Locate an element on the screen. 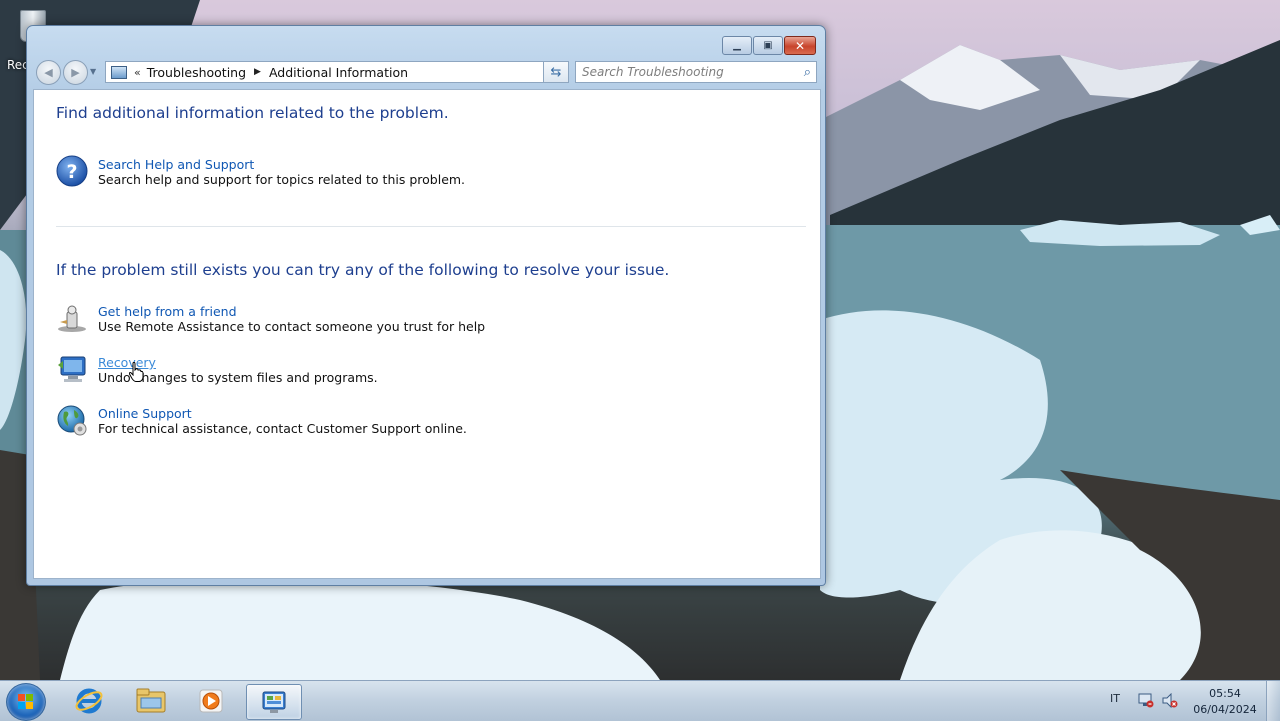 This screenshot has height=721, width=1280. get-help-friend-link: Get help from a friend is located at coordinates (167, 311).